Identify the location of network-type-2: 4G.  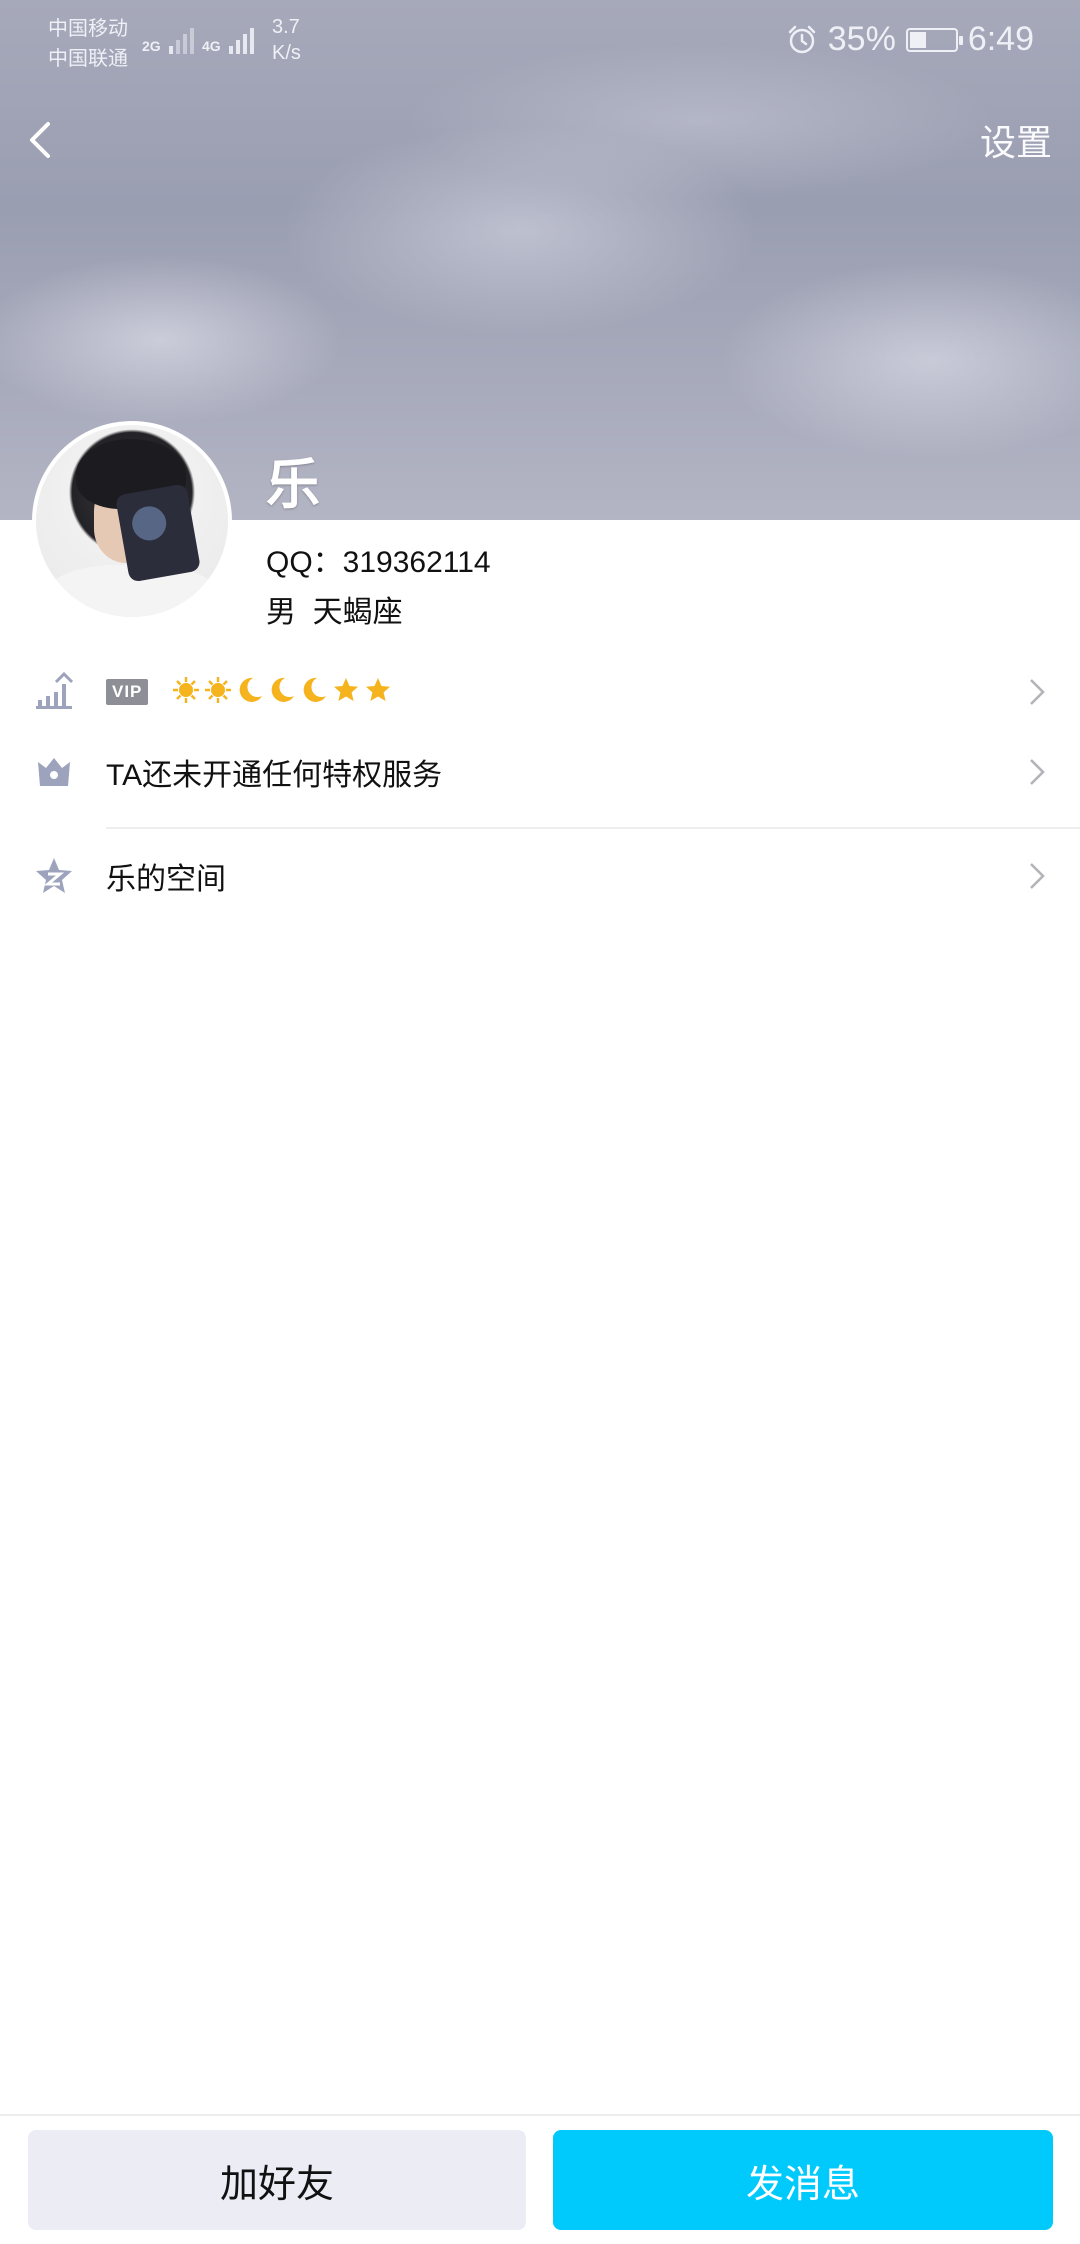
(211, 46).